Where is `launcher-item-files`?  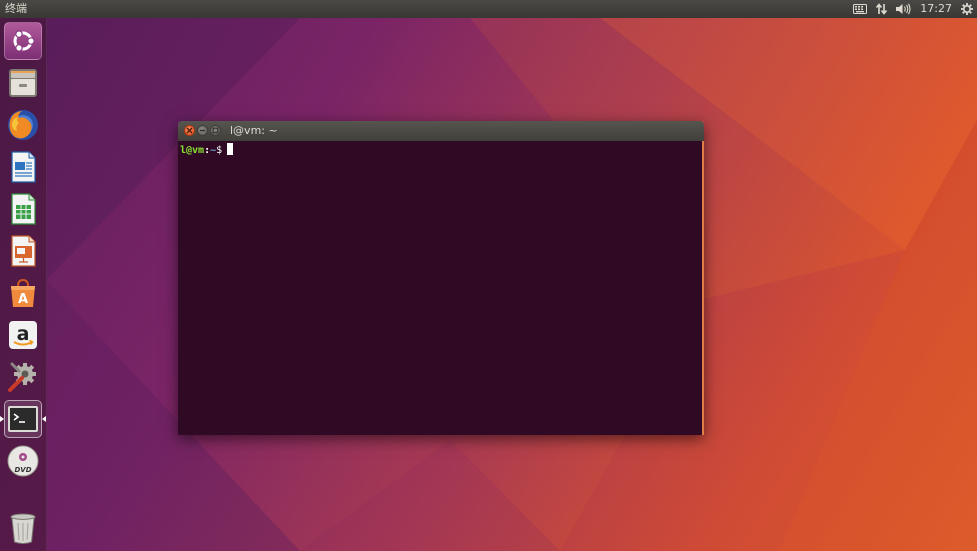
launcher-item-files is located at coordinates (23, 83).